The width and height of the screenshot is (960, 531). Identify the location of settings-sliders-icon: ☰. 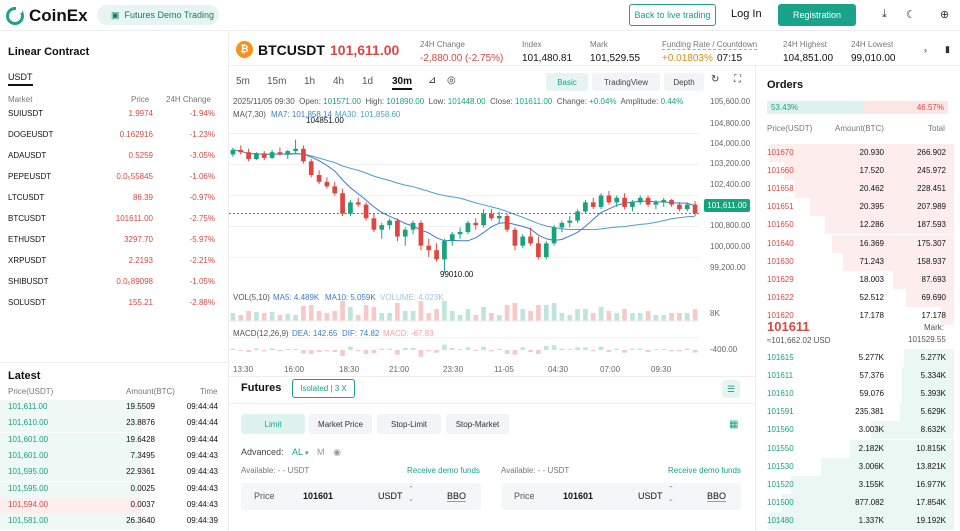
(731, 389).